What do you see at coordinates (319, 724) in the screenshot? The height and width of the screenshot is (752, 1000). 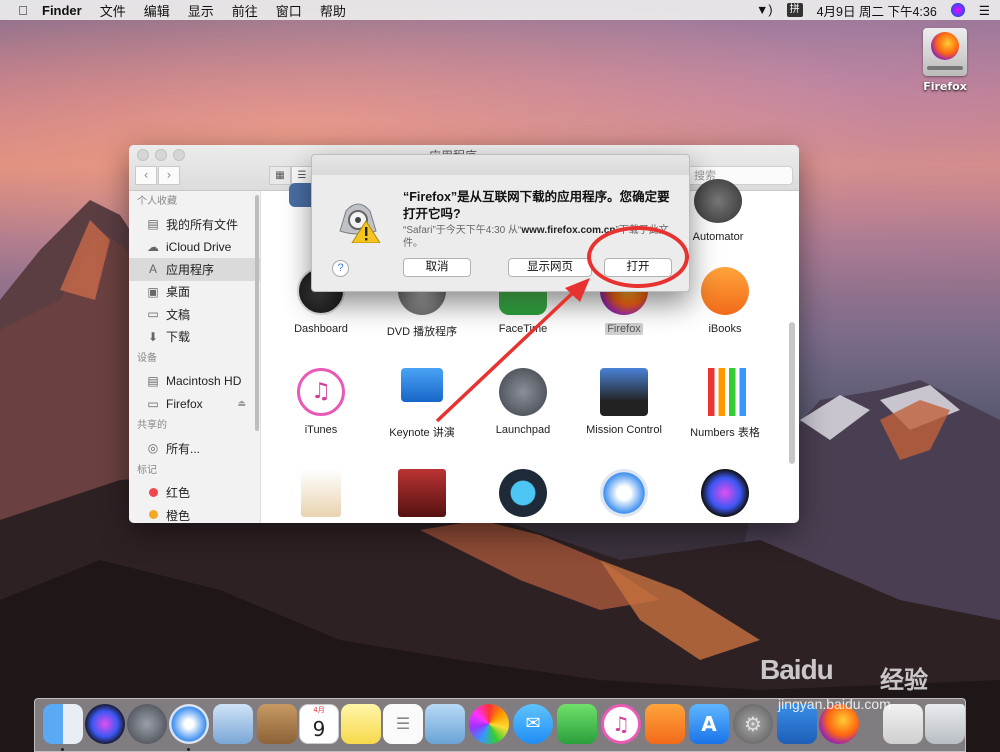 I see `calendar-icon: 4月 9` at bounding box center [319, 724].